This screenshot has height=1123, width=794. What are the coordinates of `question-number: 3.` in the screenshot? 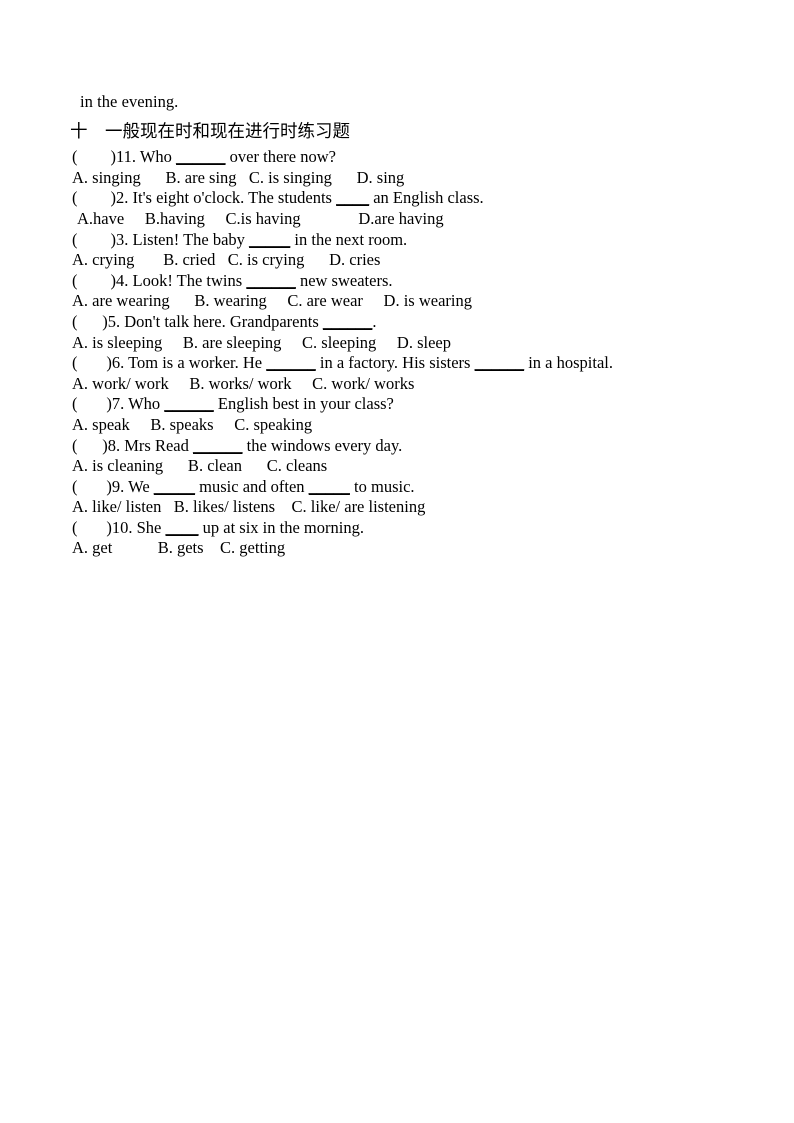 It's located at (122, 239).